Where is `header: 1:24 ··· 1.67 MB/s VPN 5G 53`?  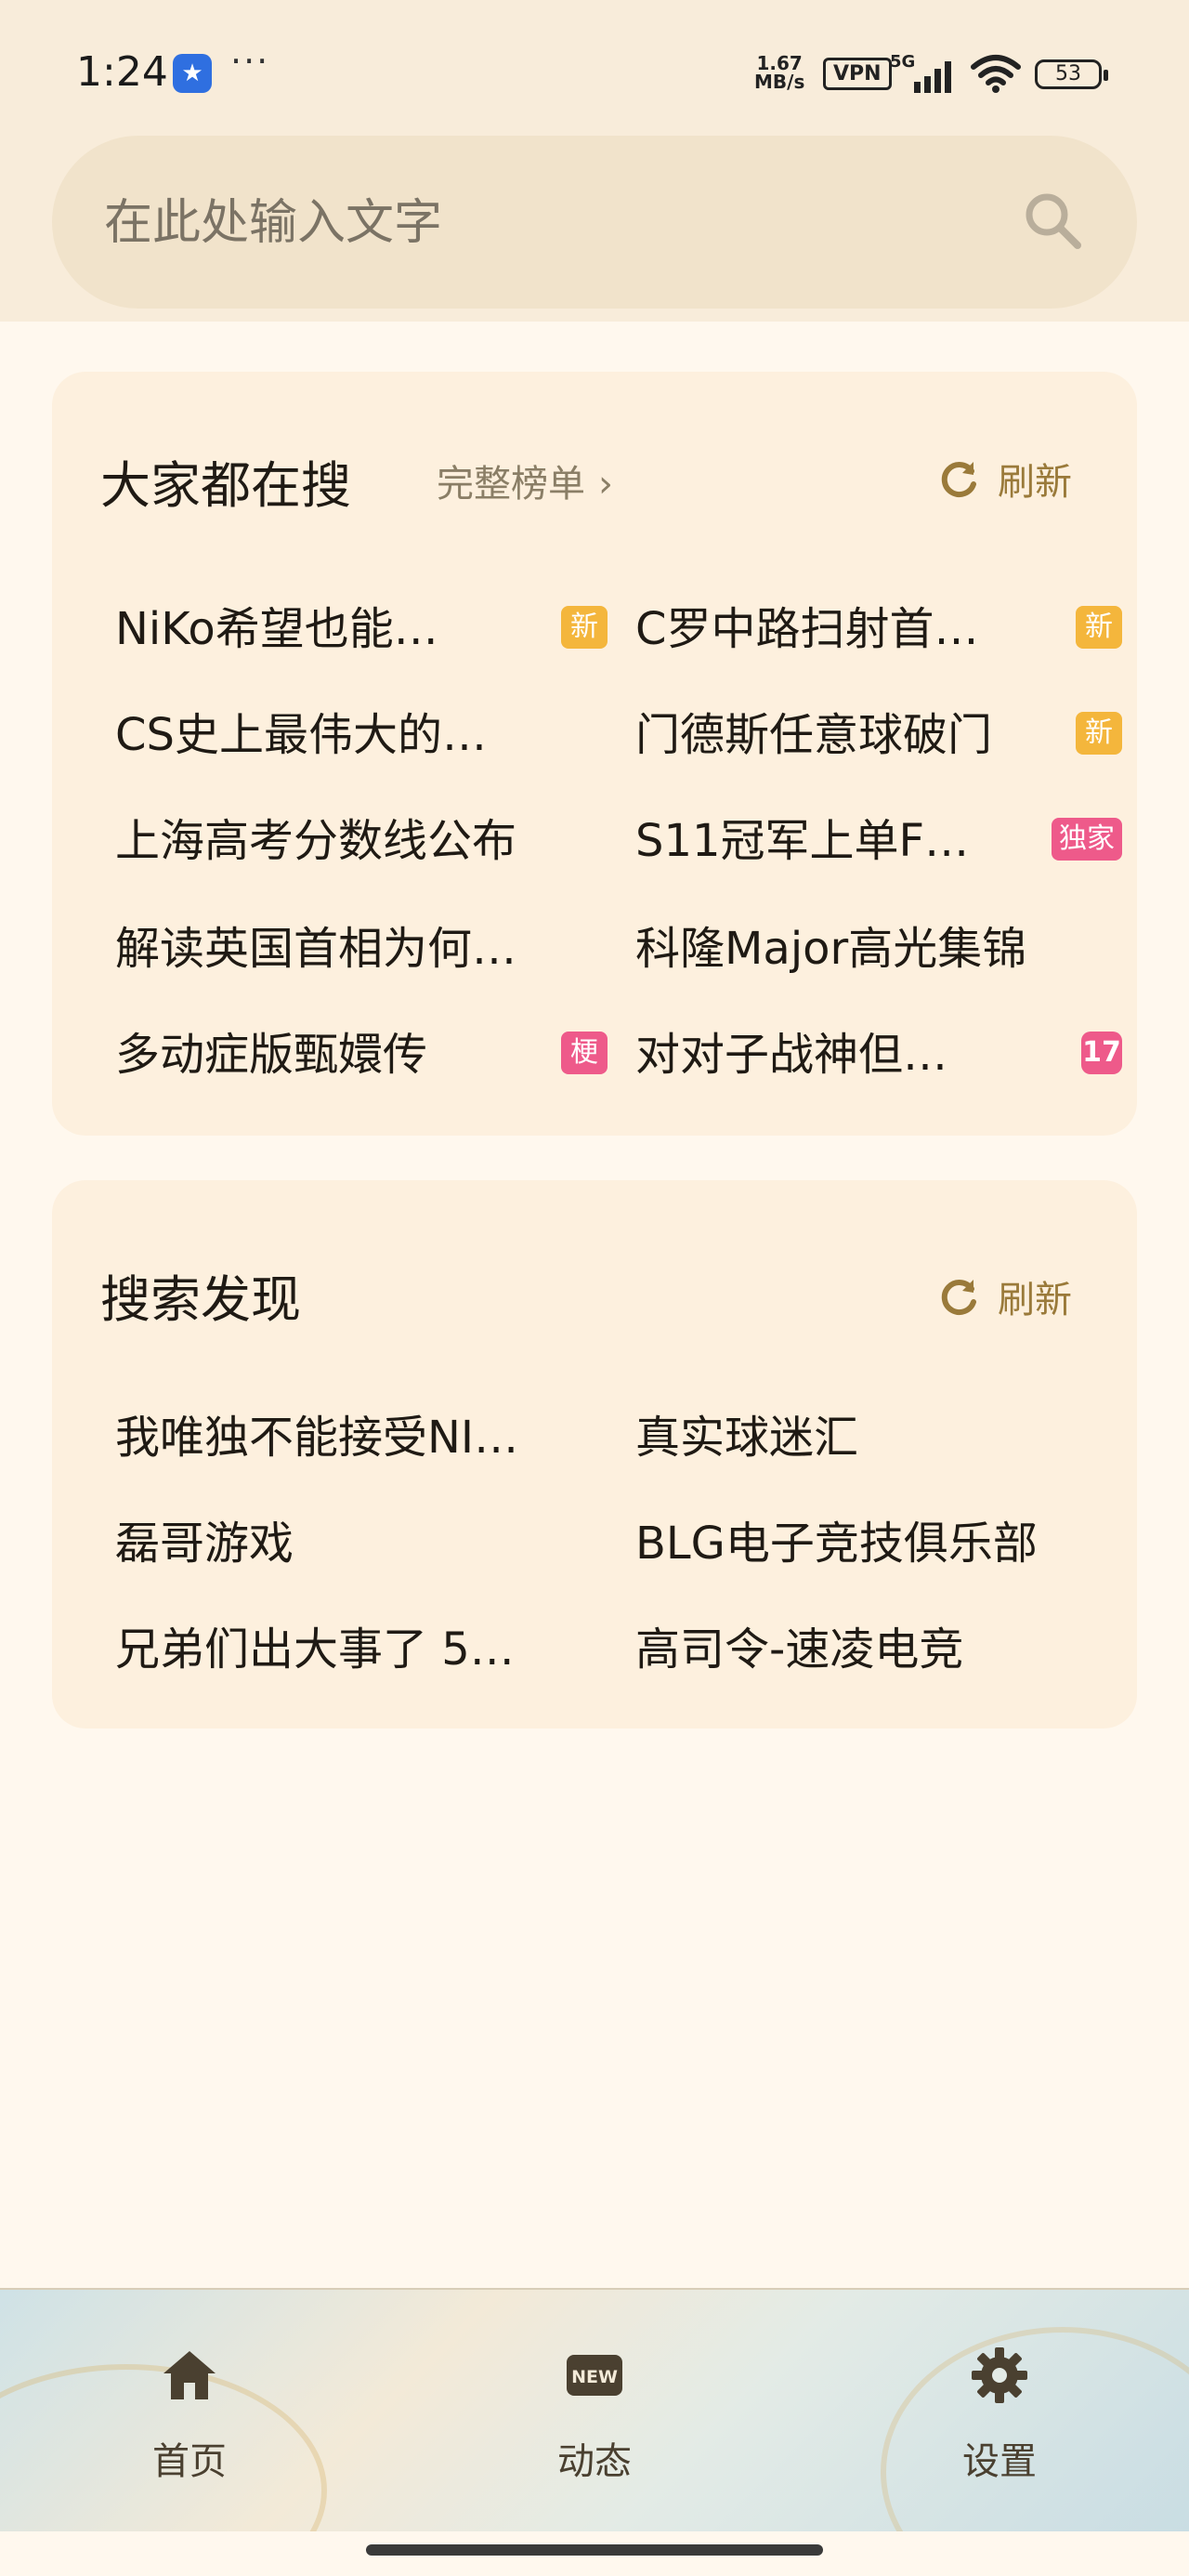 header: 1:24 ··· 1.67 MB/s VPN 5G 53 is located at coordinates (594, 161).